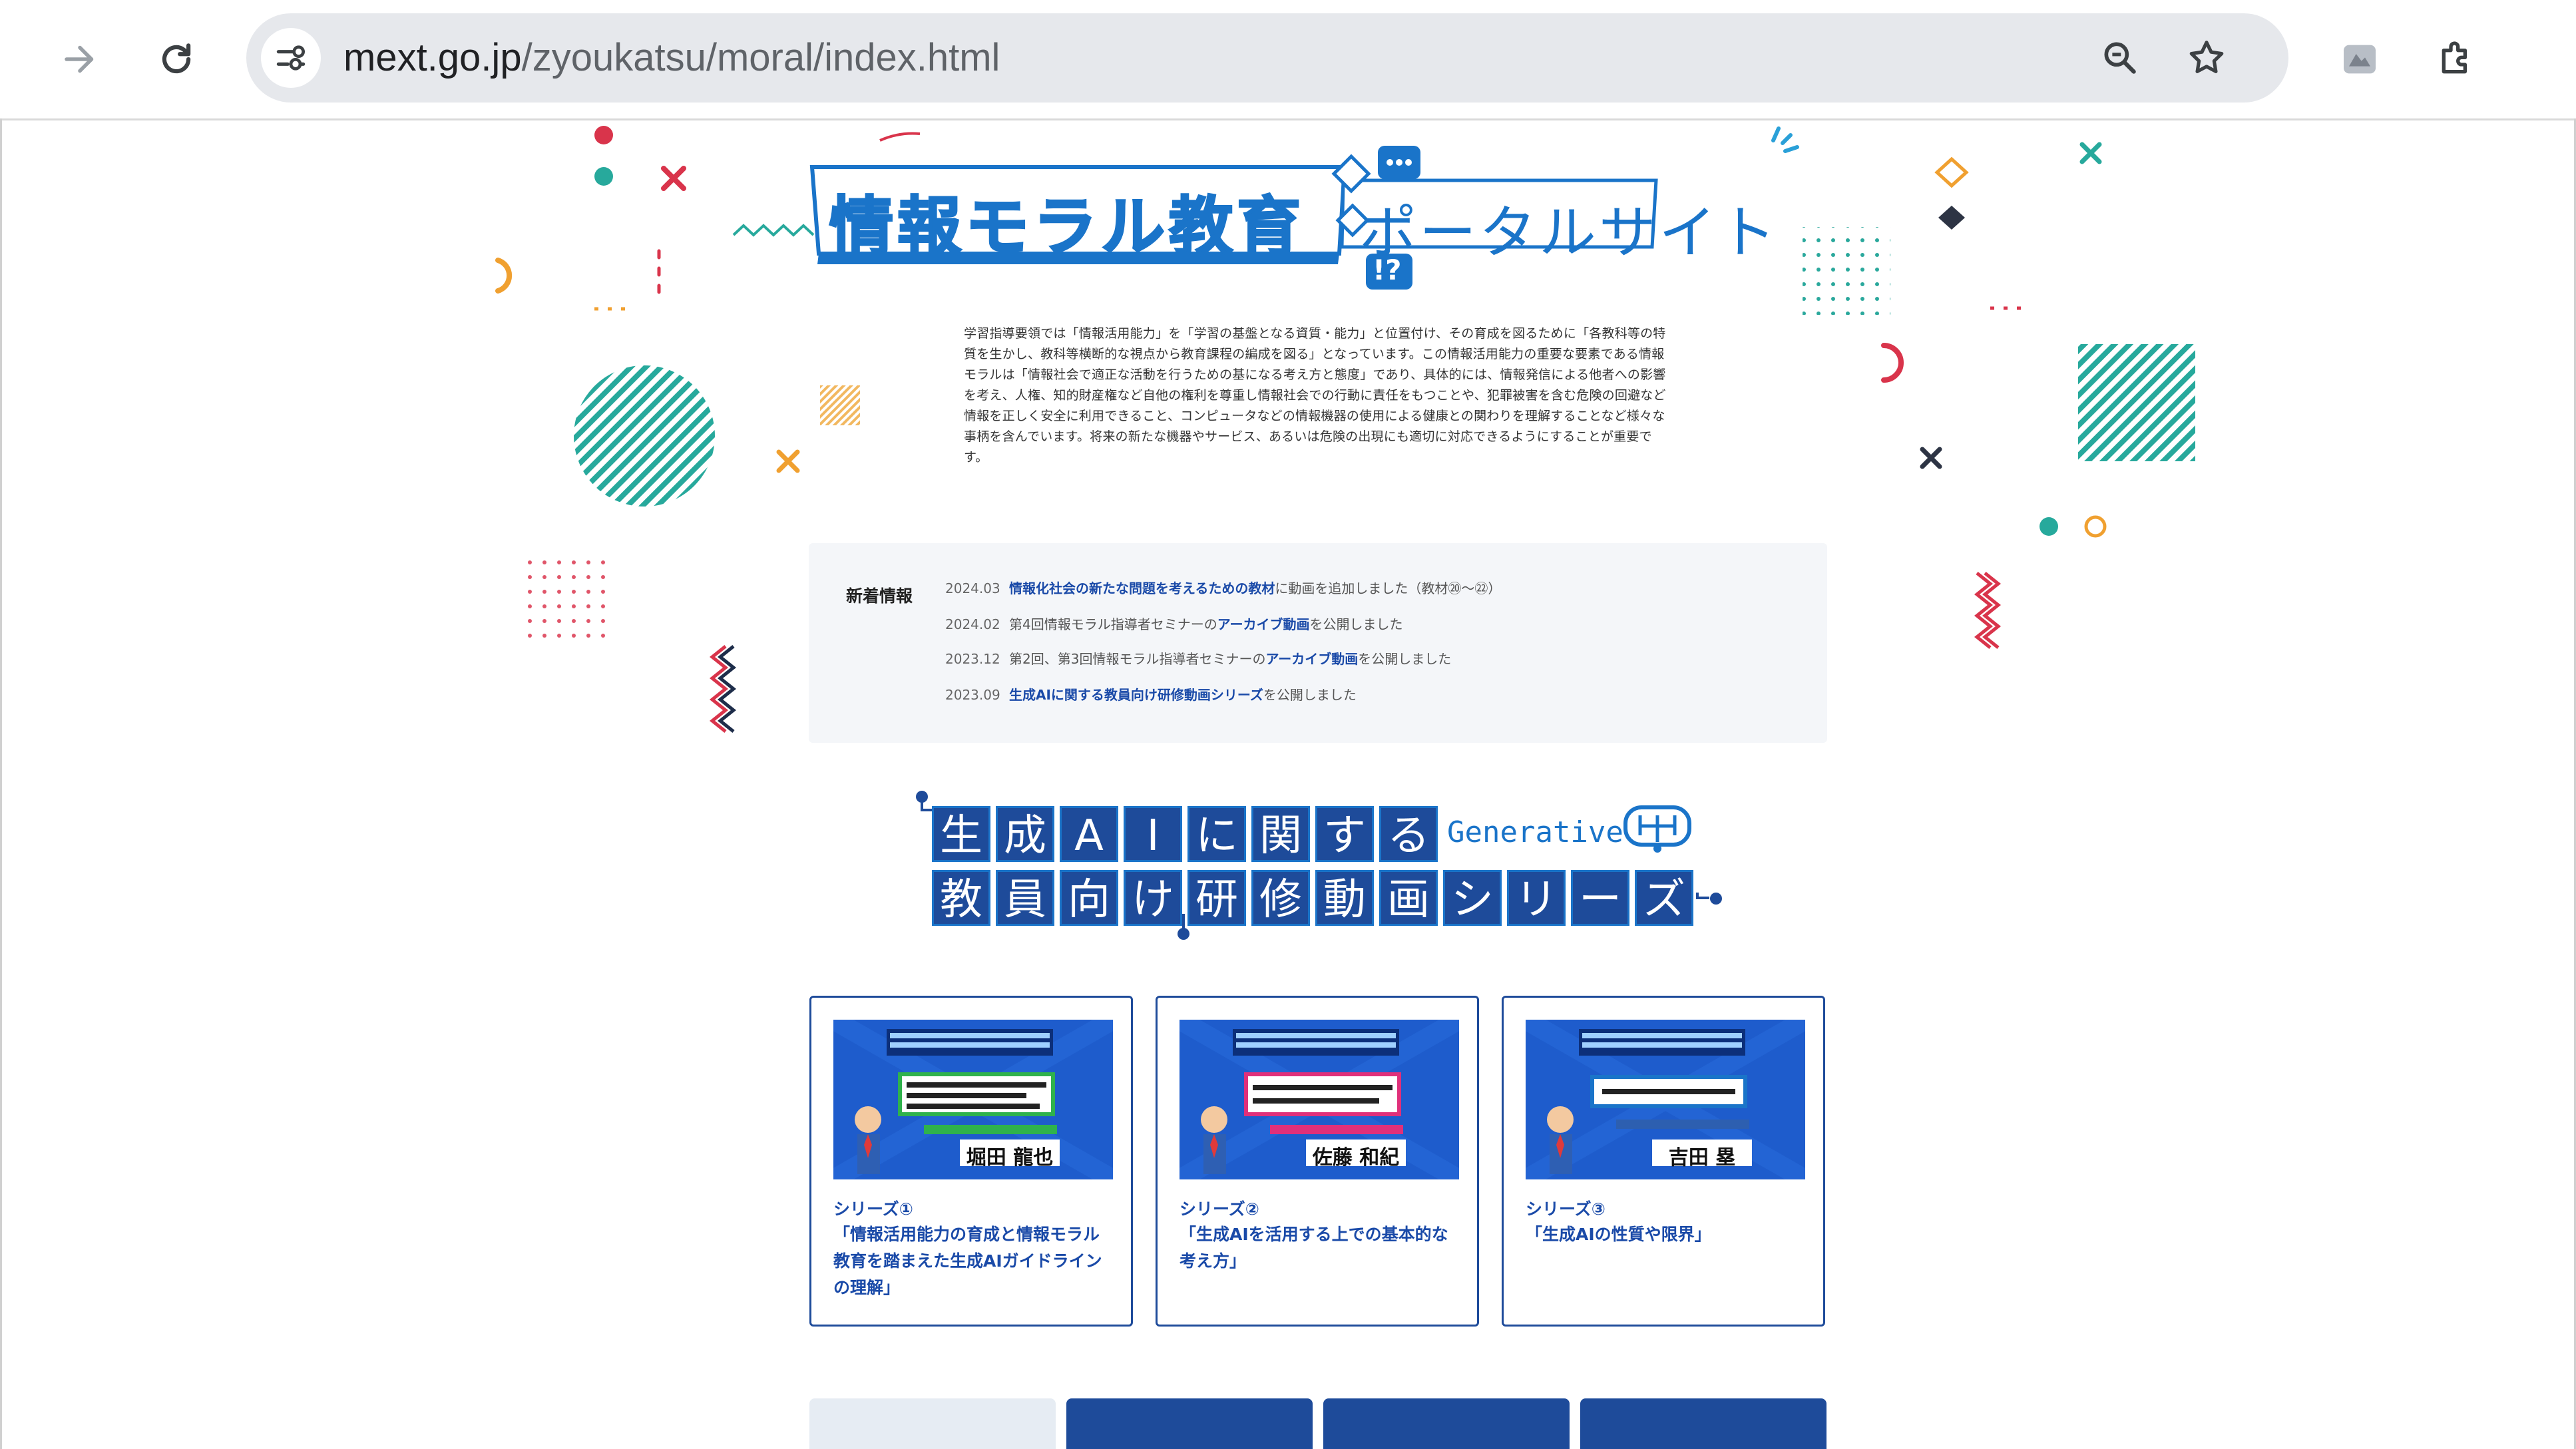  Describe the element at coordinates (2360, 59) in the screenshot. I see `extension-avatar-icon` at that location.